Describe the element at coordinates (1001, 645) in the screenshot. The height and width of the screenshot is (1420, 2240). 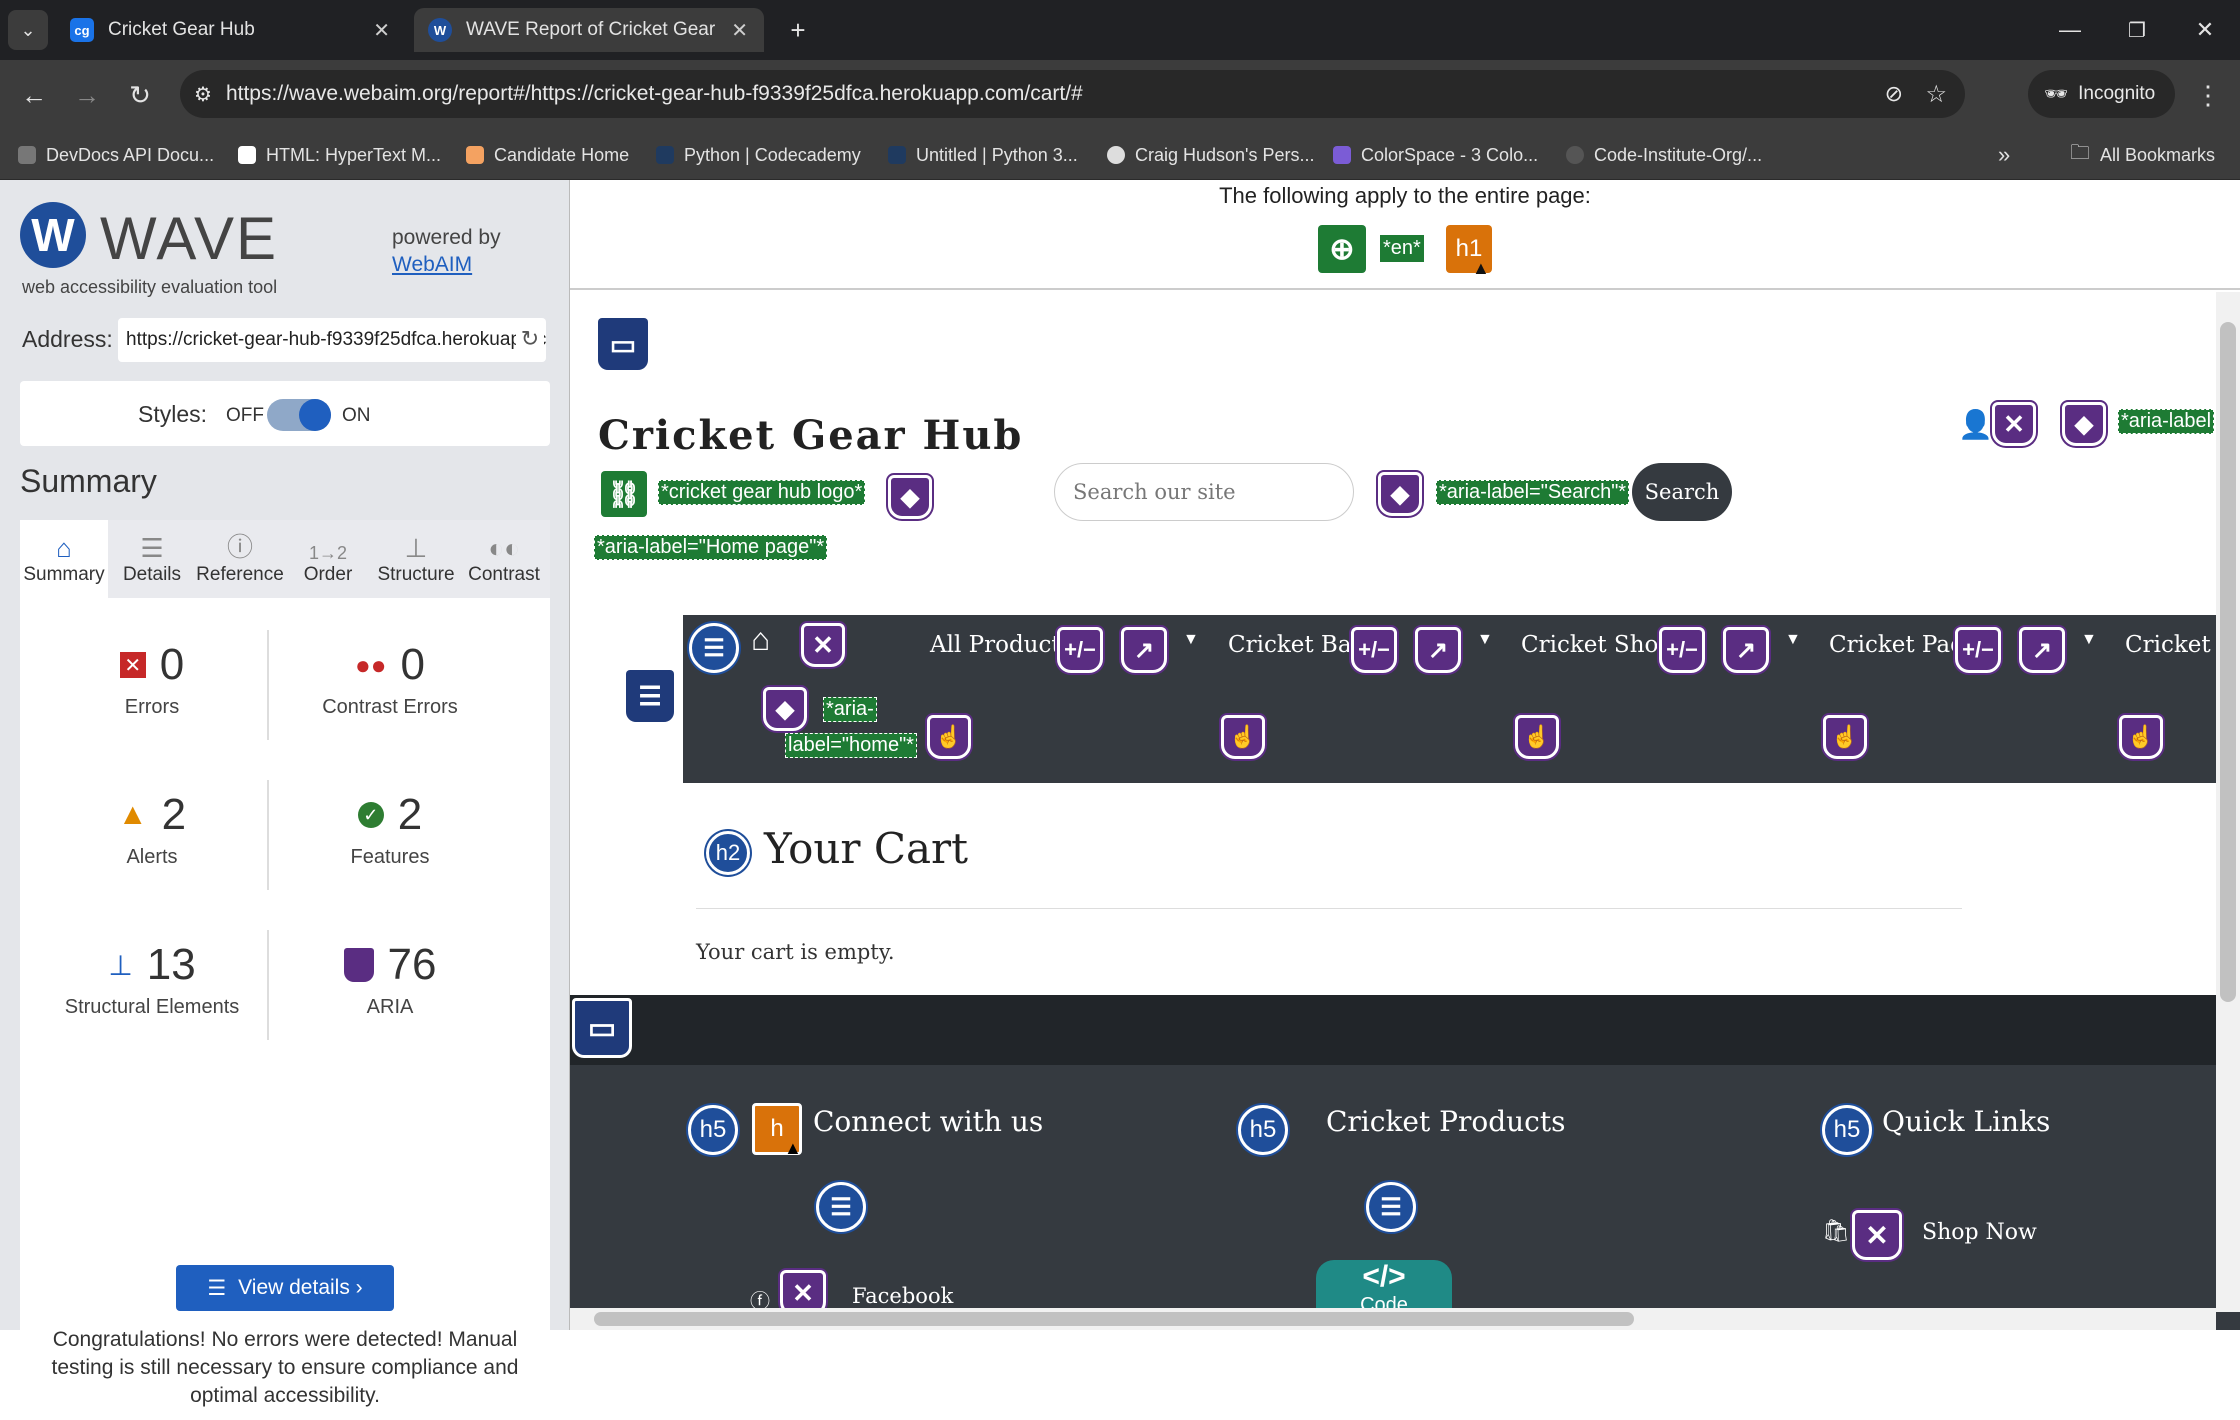
I see `nav-all-products: All Products` at that location.